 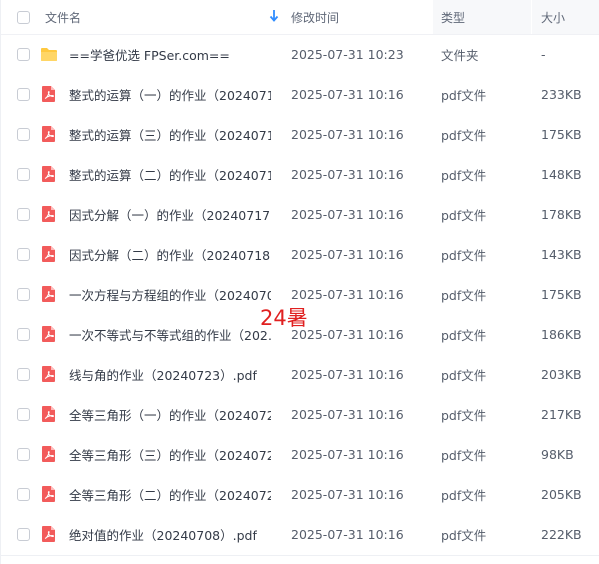 I want to click on divider, so click(x=300, y=555).